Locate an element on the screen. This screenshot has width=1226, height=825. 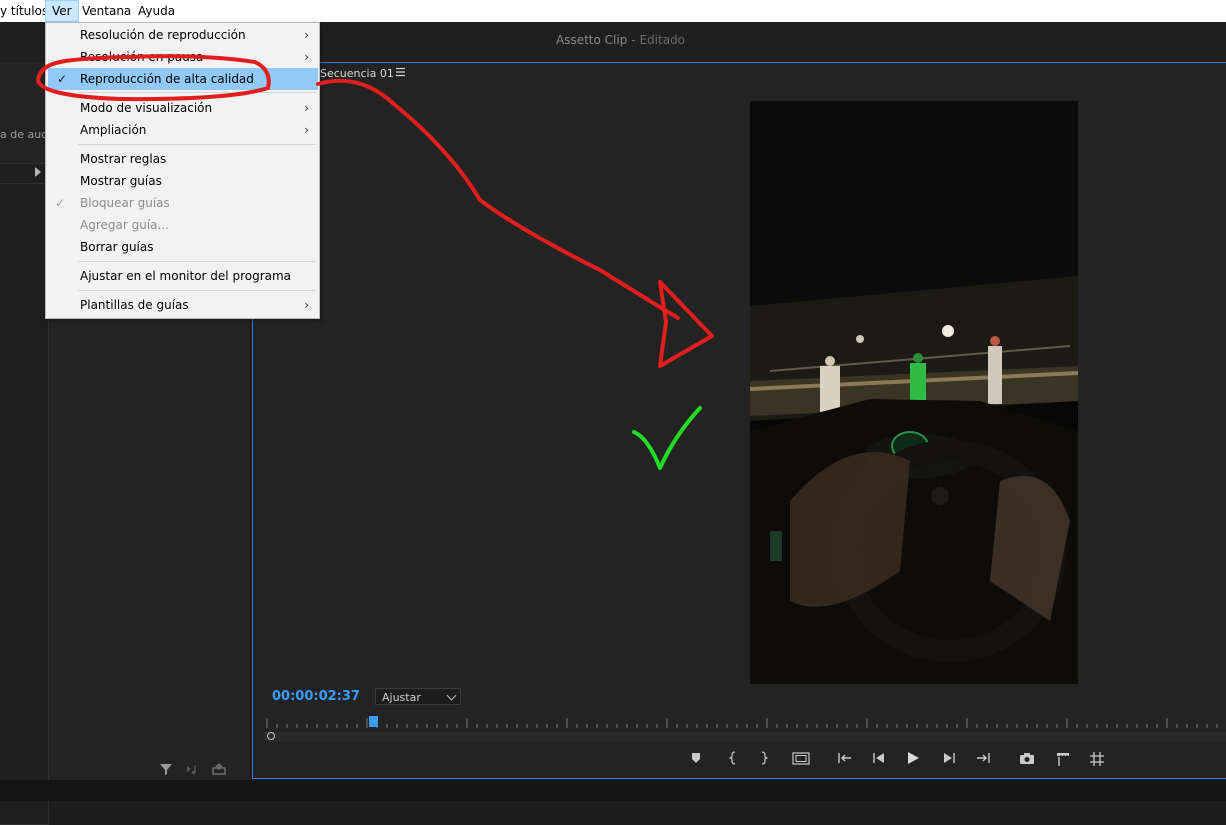
menu-ver: Ver is located at coordinates (62, 11).